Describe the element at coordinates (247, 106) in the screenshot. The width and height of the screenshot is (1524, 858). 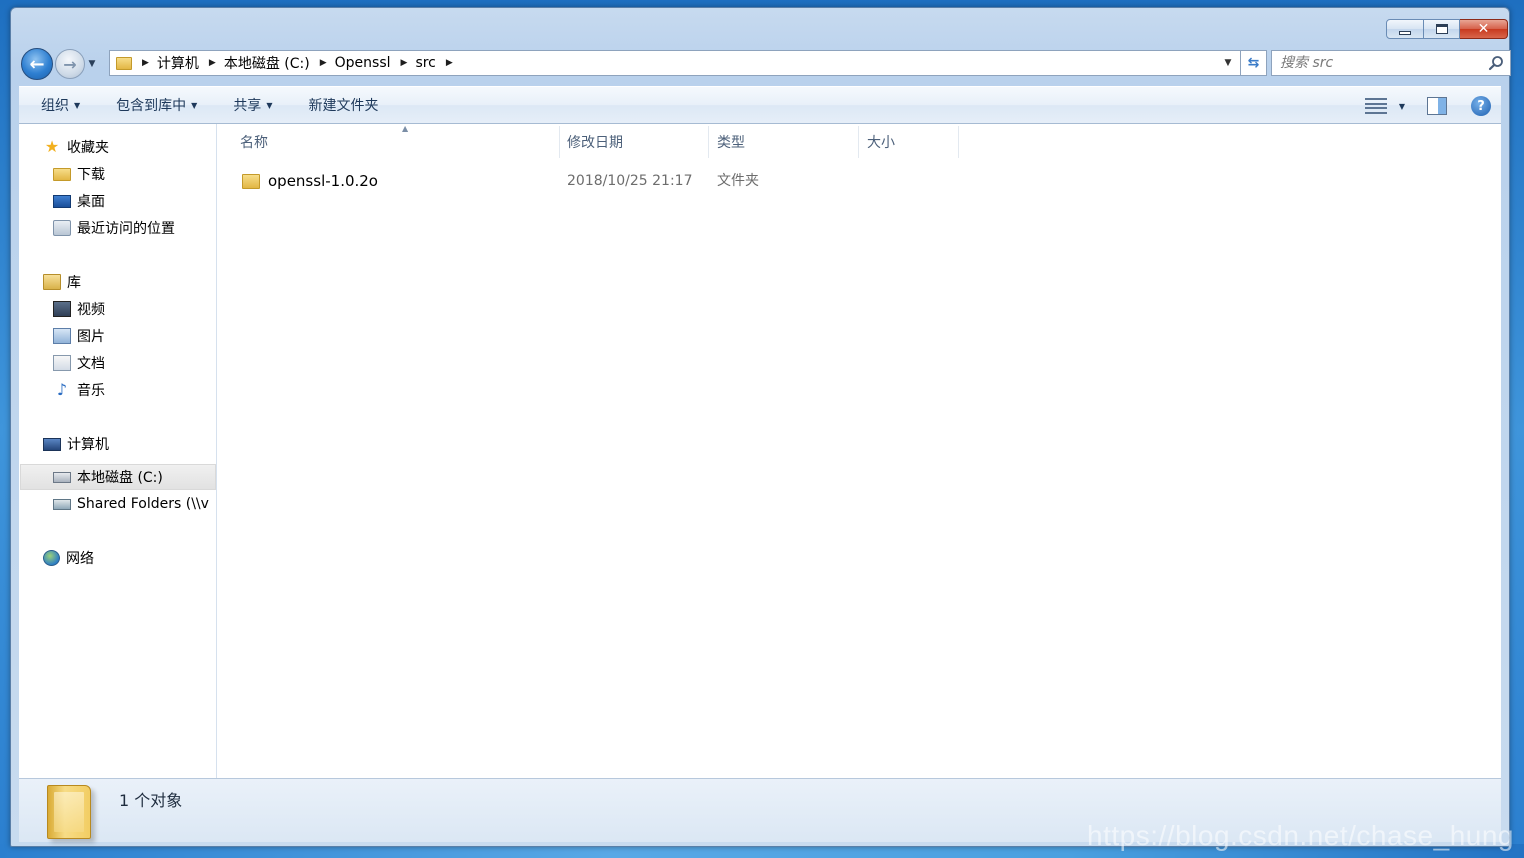
I see `share-label: 共享` at that location.